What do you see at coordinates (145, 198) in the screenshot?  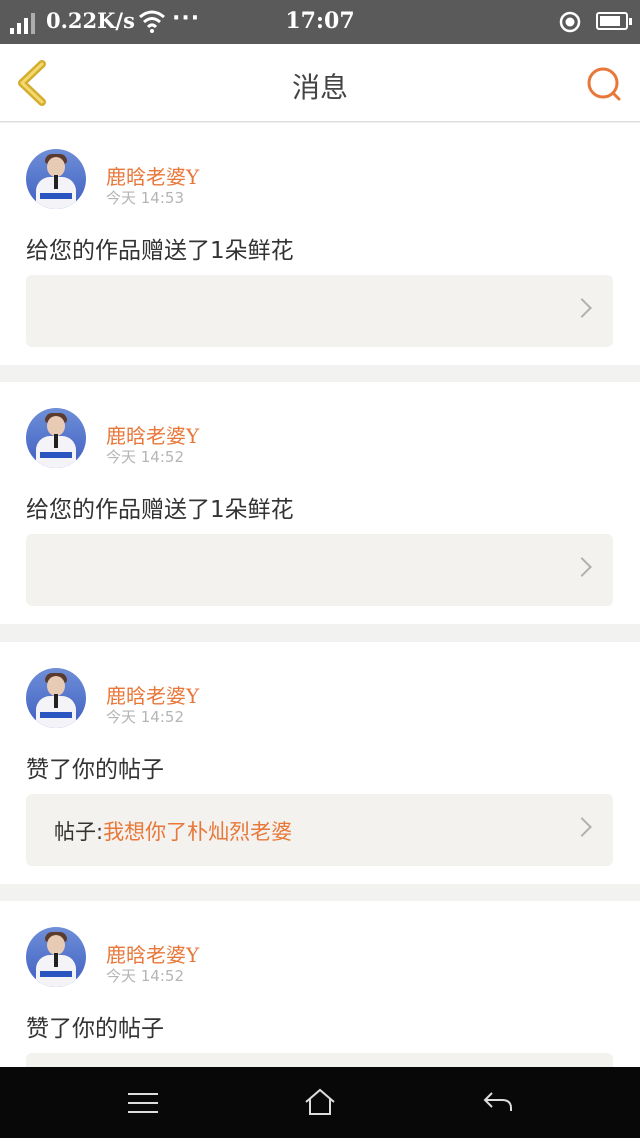 I see `timestamp: 今天 14:53` at bounding box center [145, 198].